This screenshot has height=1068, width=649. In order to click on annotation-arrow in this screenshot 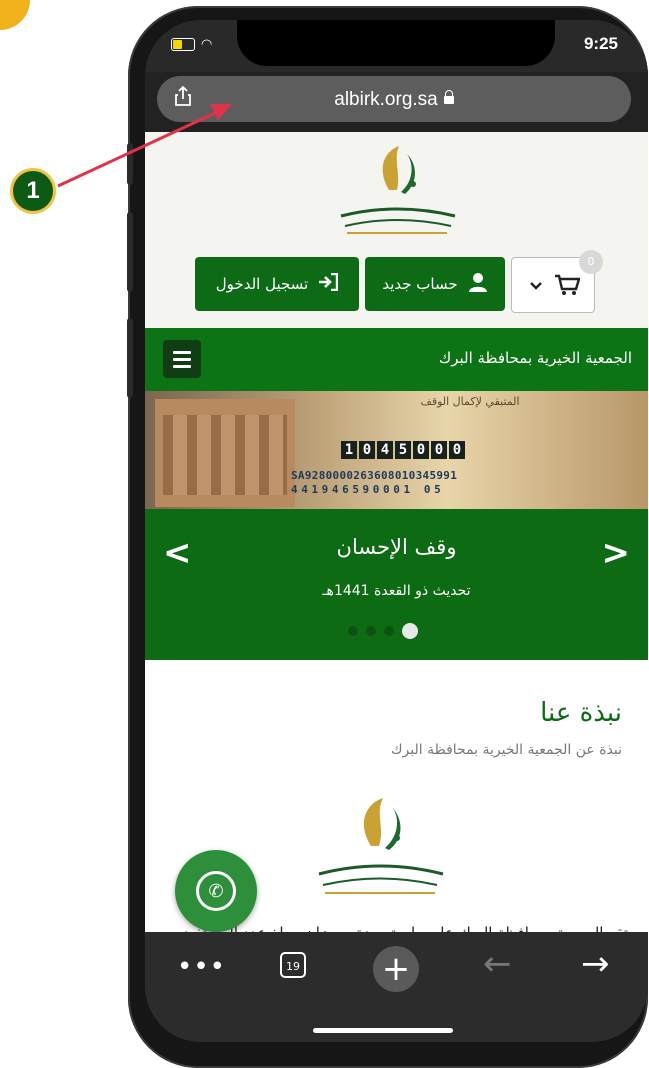, I will do `click(144, 146)`.